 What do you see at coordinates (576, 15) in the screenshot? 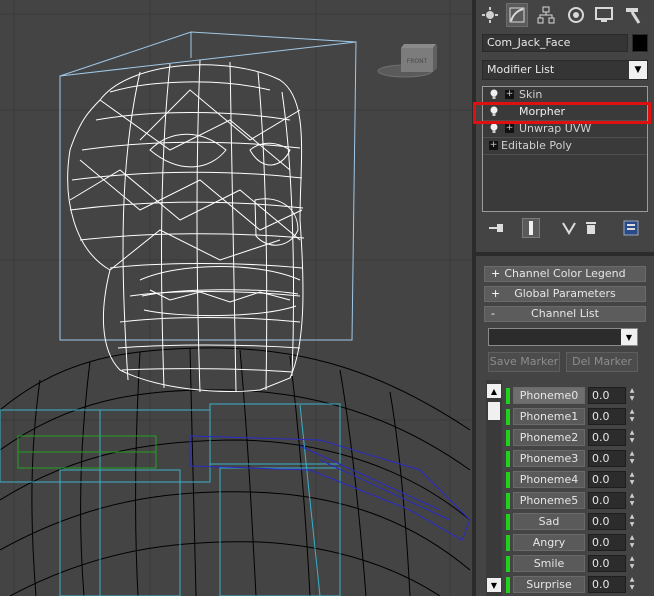
I see `tab-motion` at bounding box center [576, 15].